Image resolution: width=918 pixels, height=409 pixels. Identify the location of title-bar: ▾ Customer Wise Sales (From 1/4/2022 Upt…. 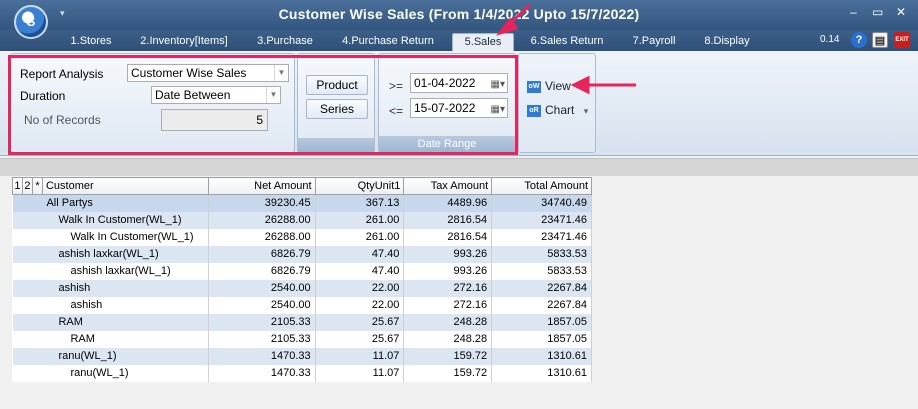
(459, 15).